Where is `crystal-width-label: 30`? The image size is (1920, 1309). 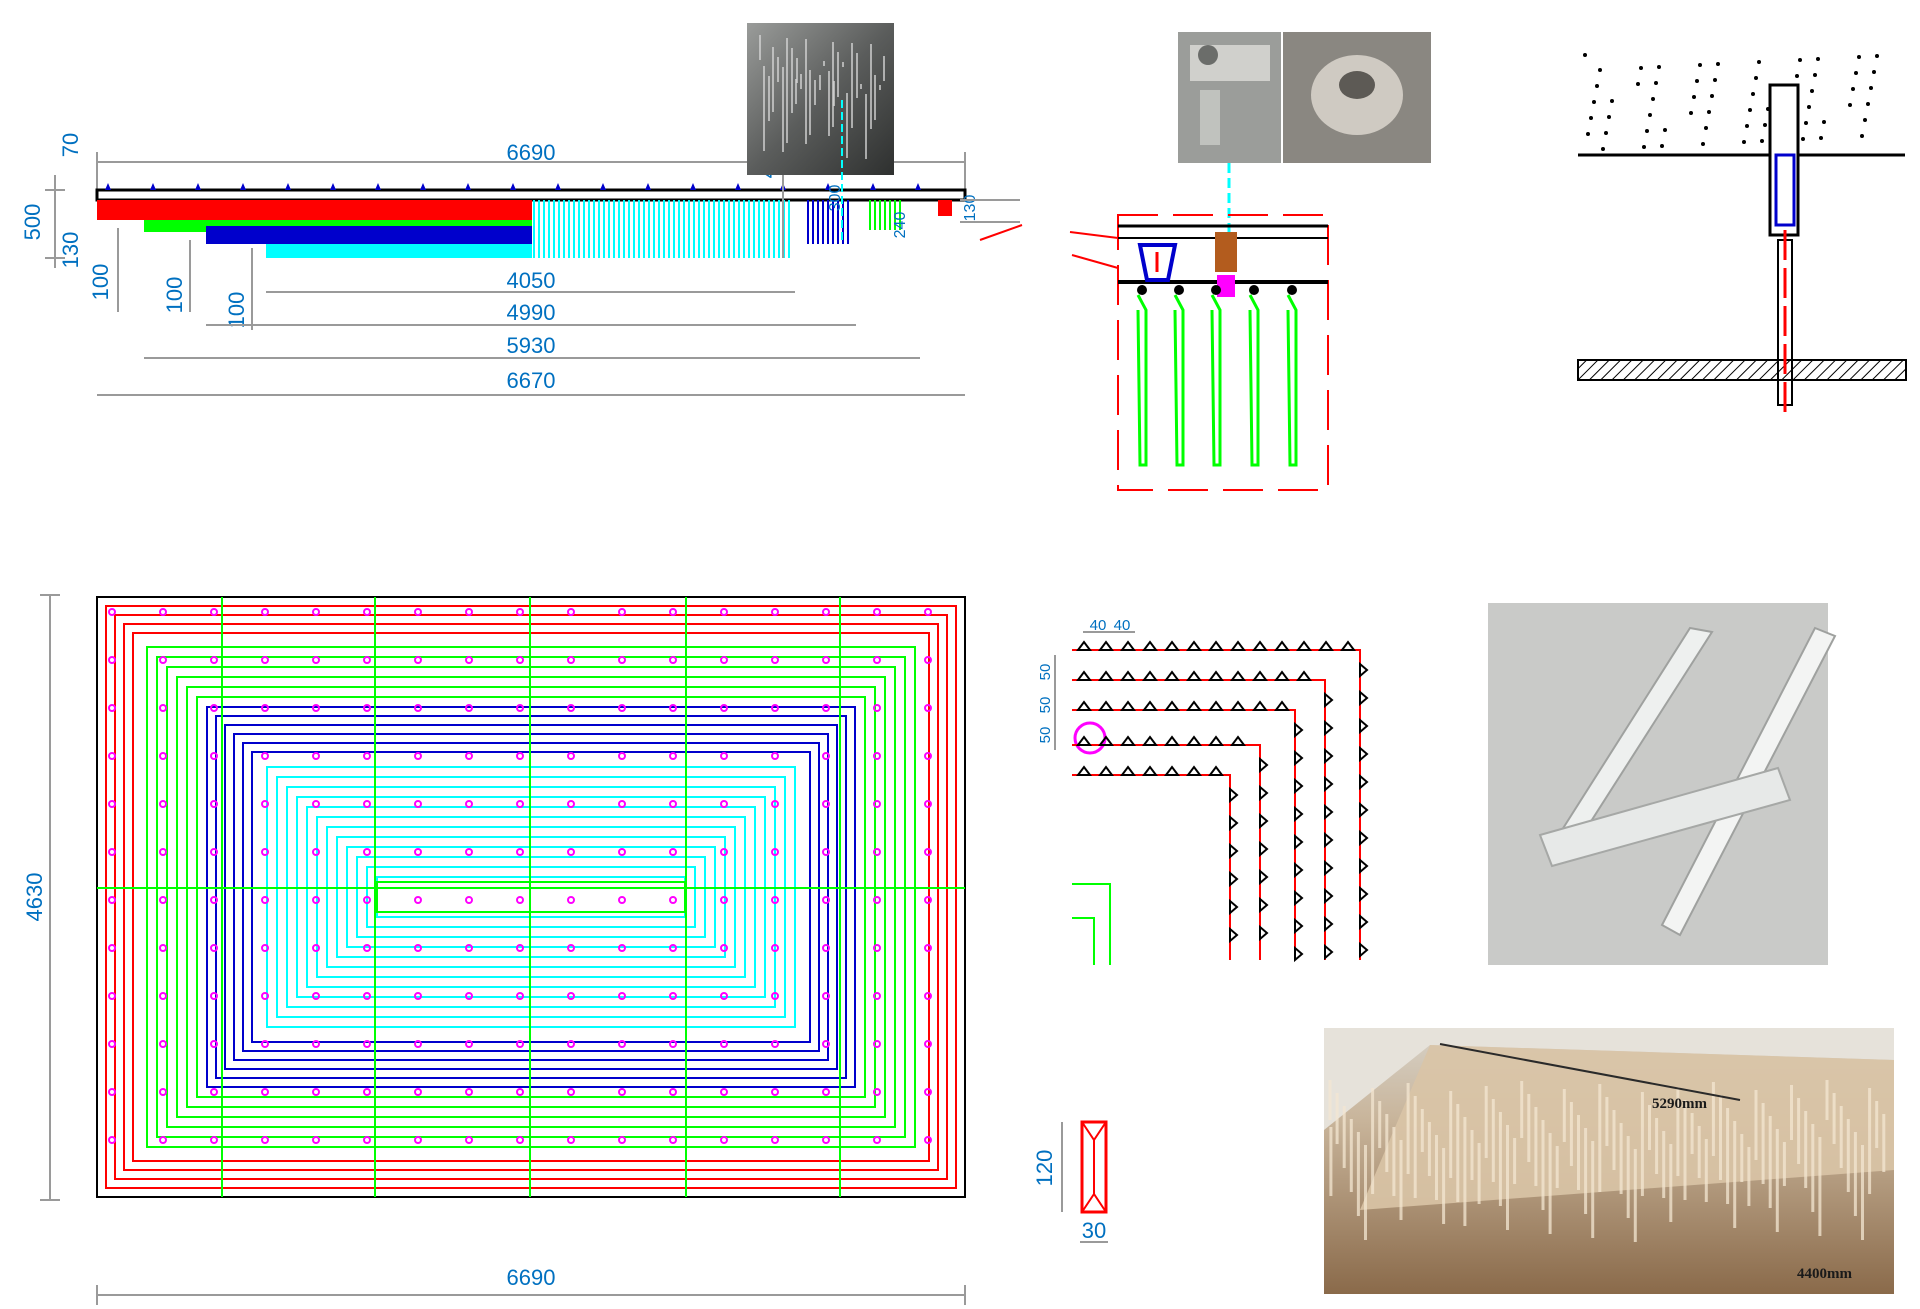
crystal-width-label: 30 is located at coordinates (1094, 1230).